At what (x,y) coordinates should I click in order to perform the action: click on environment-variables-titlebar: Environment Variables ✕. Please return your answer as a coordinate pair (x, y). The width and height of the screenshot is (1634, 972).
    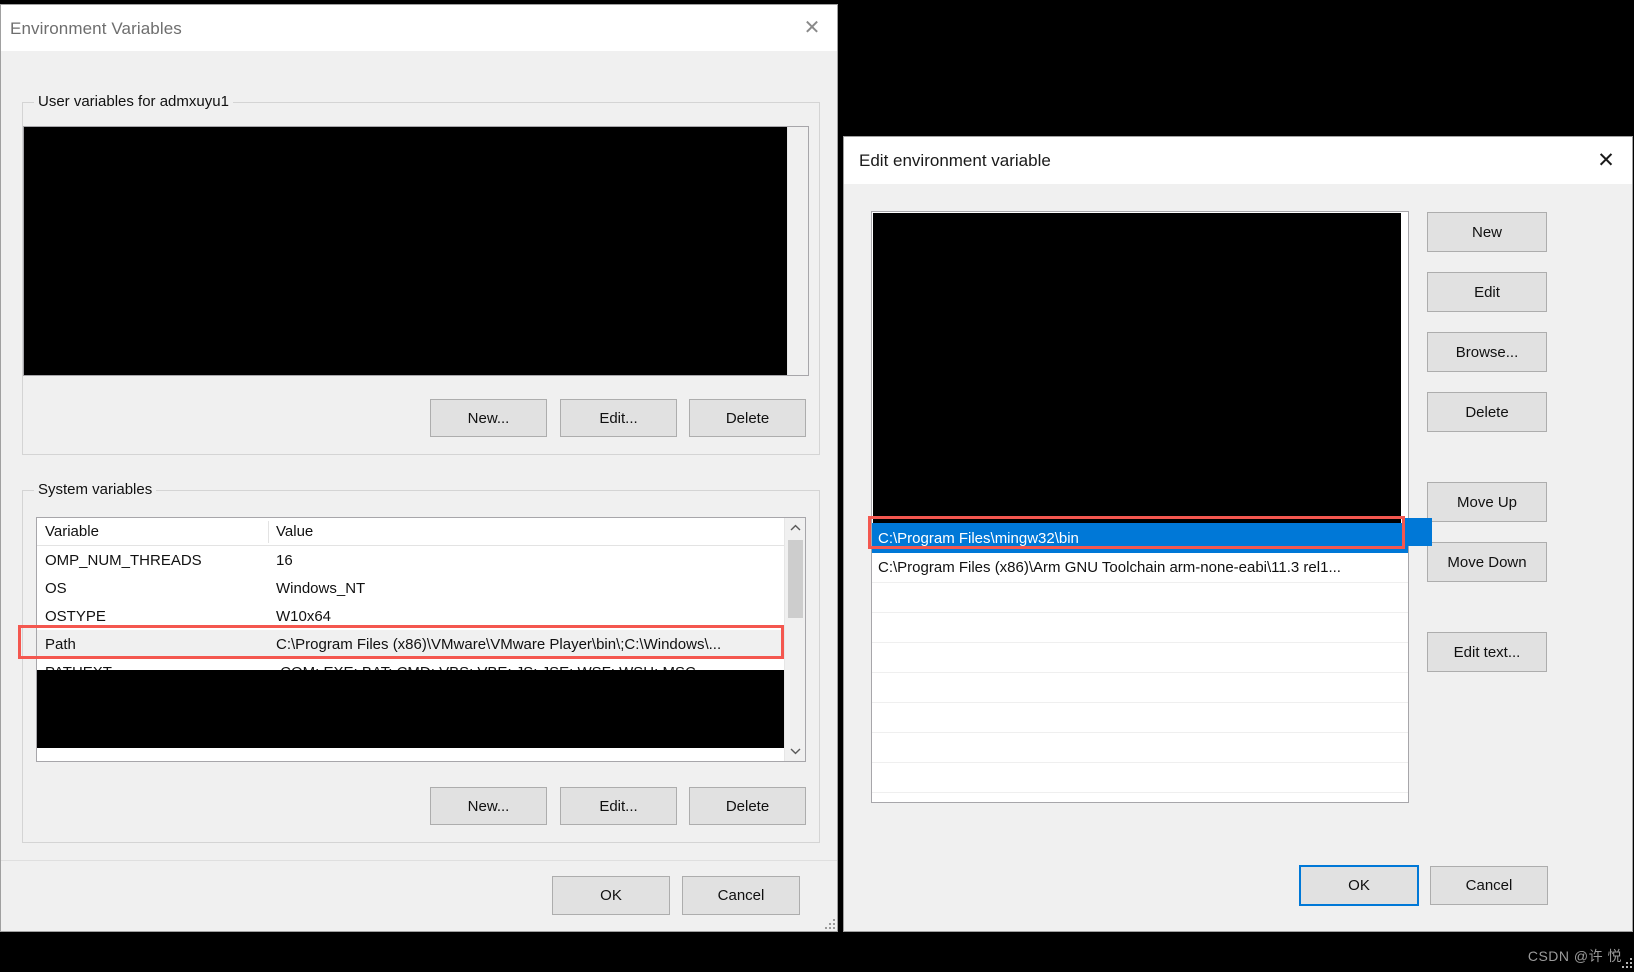
    Looking at the image, I should click on (419, 28).